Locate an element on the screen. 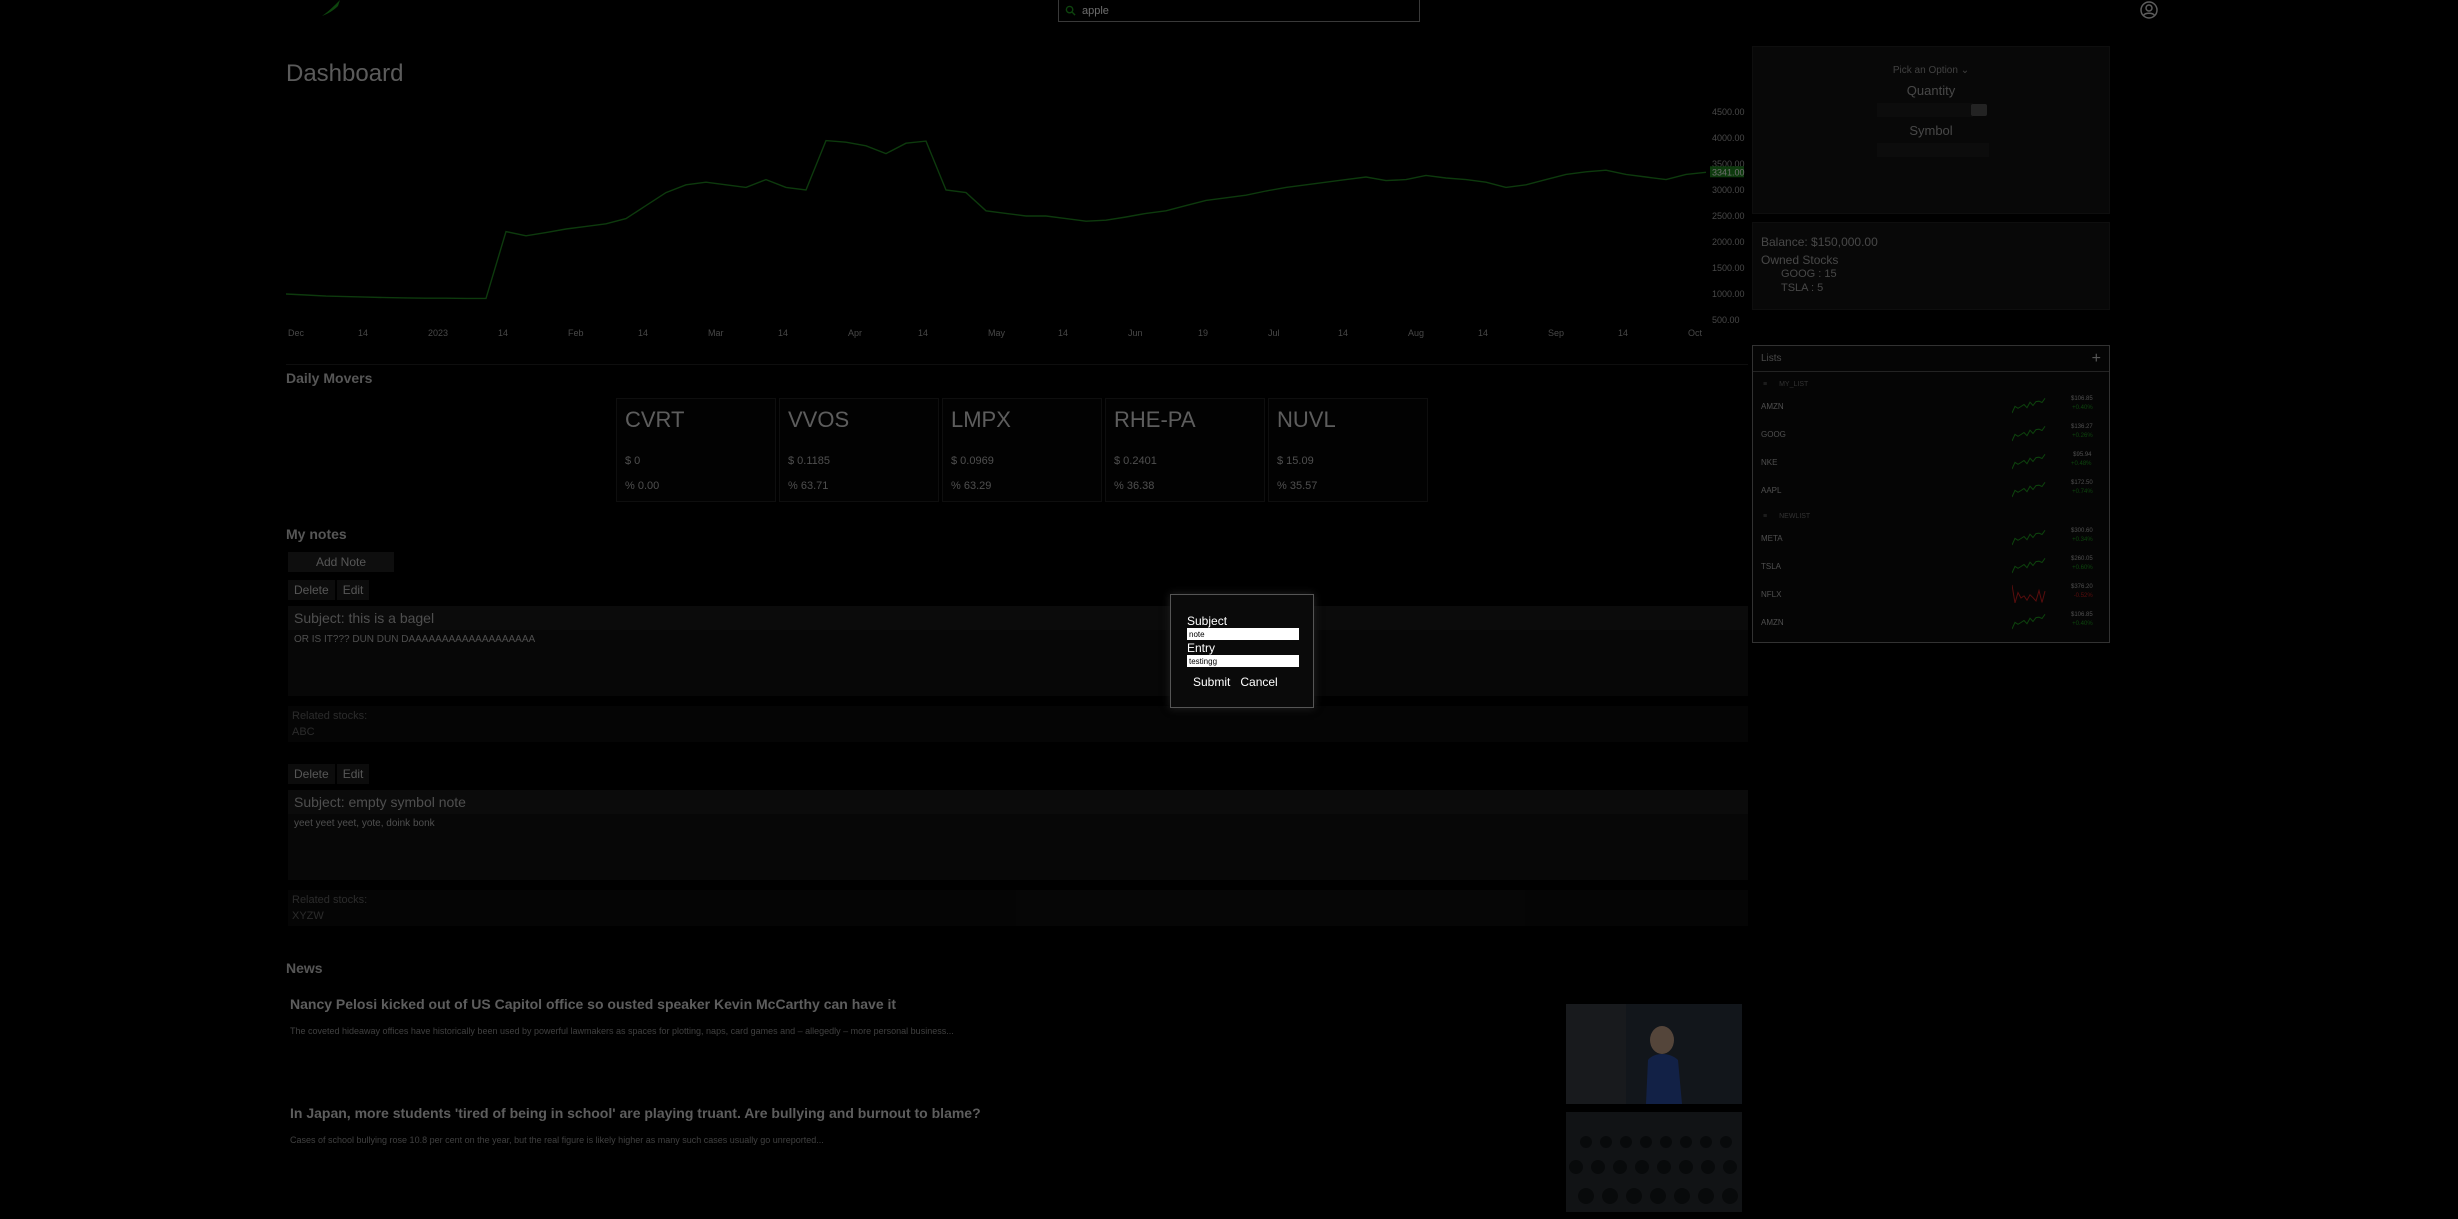  symbol-label: Symbol is located at coordinates (1931, 130).